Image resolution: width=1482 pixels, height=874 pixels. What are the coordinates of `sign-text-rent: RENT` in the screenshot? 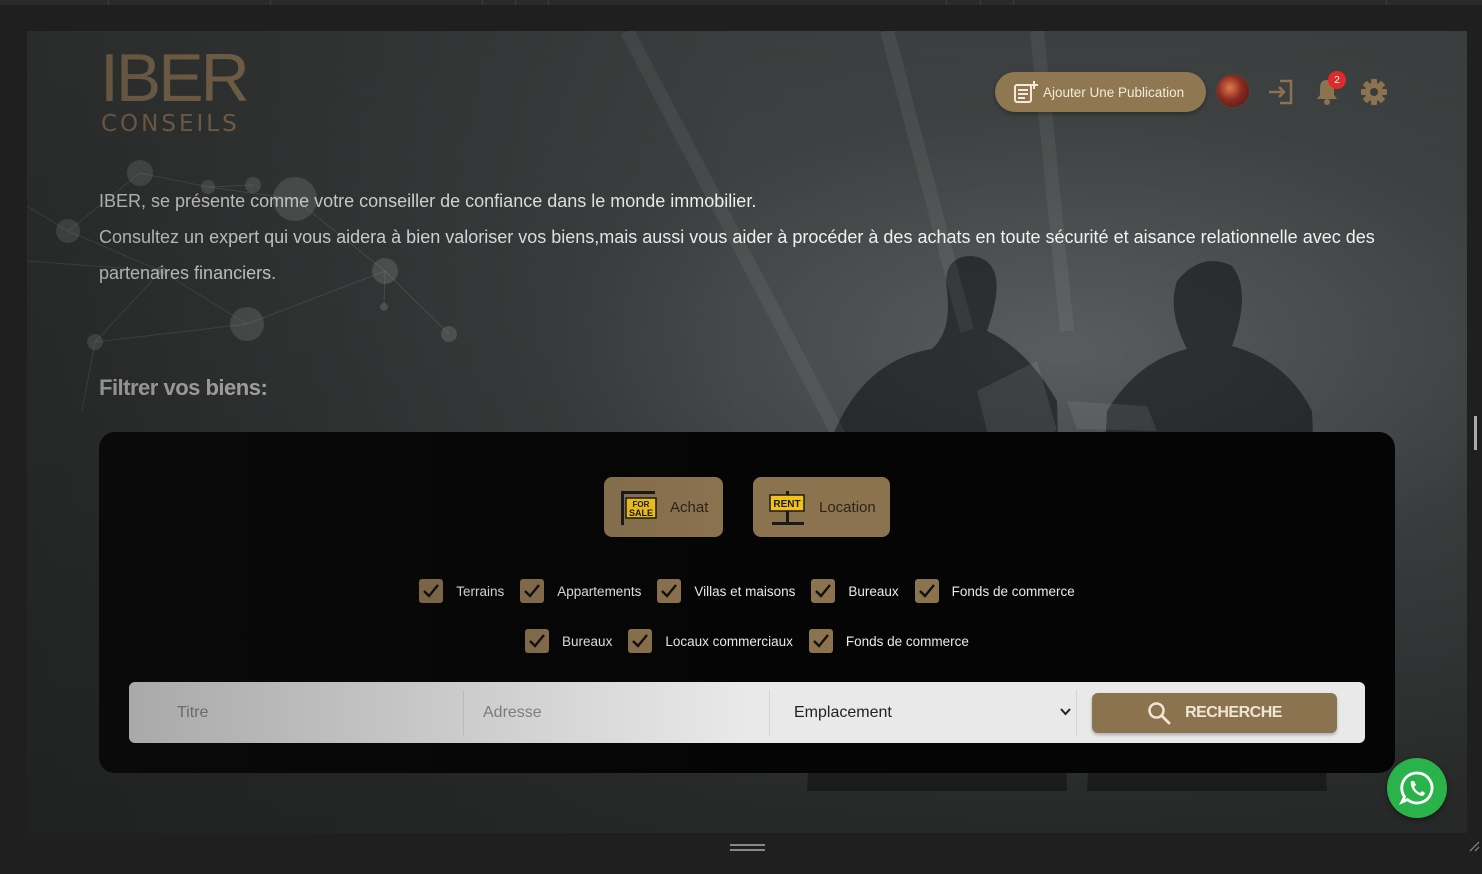 It's located at (786, 504).